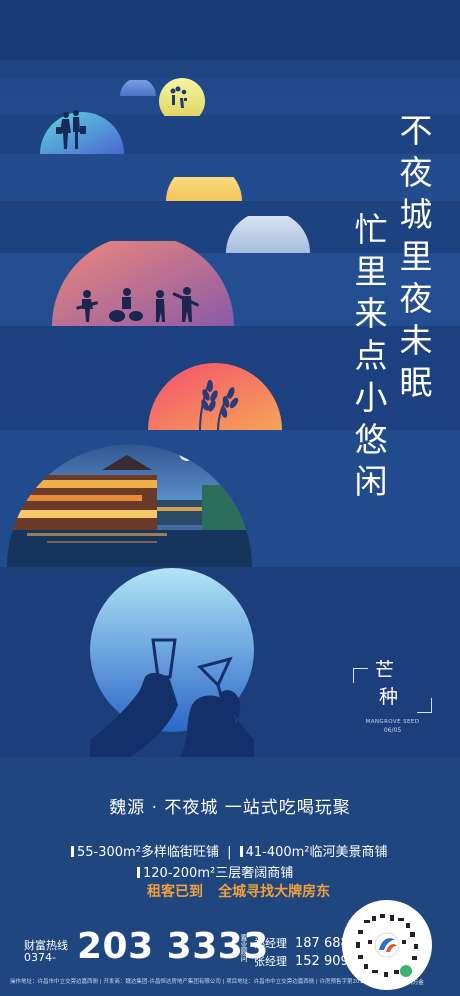 The height and width of the screenshot is (996, 460). I want to click on blue-moon-half-disc-icon, so click(138, 88).